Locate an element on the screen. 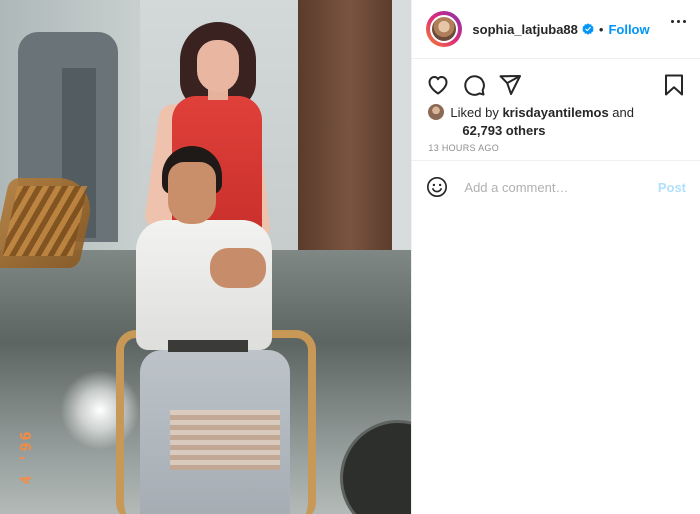 The height and width of the screenshot is (514, 700). photo-man-face is located at coordinates (192, 193).